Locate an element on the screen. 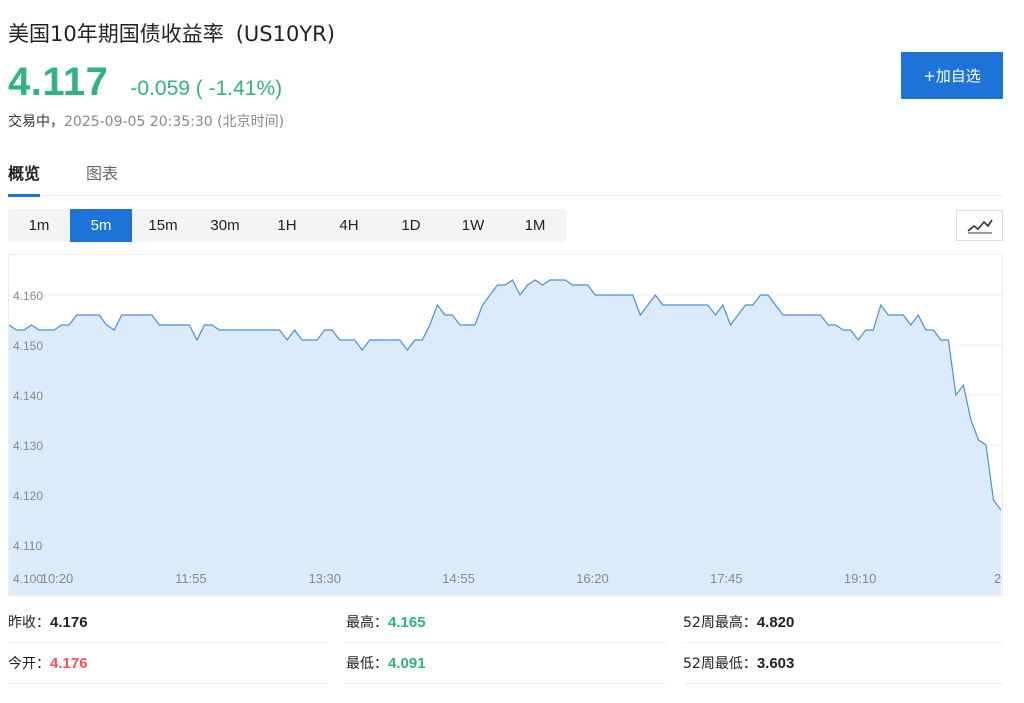  stat-label: 52周最低： is located at coordinates (720, 664).